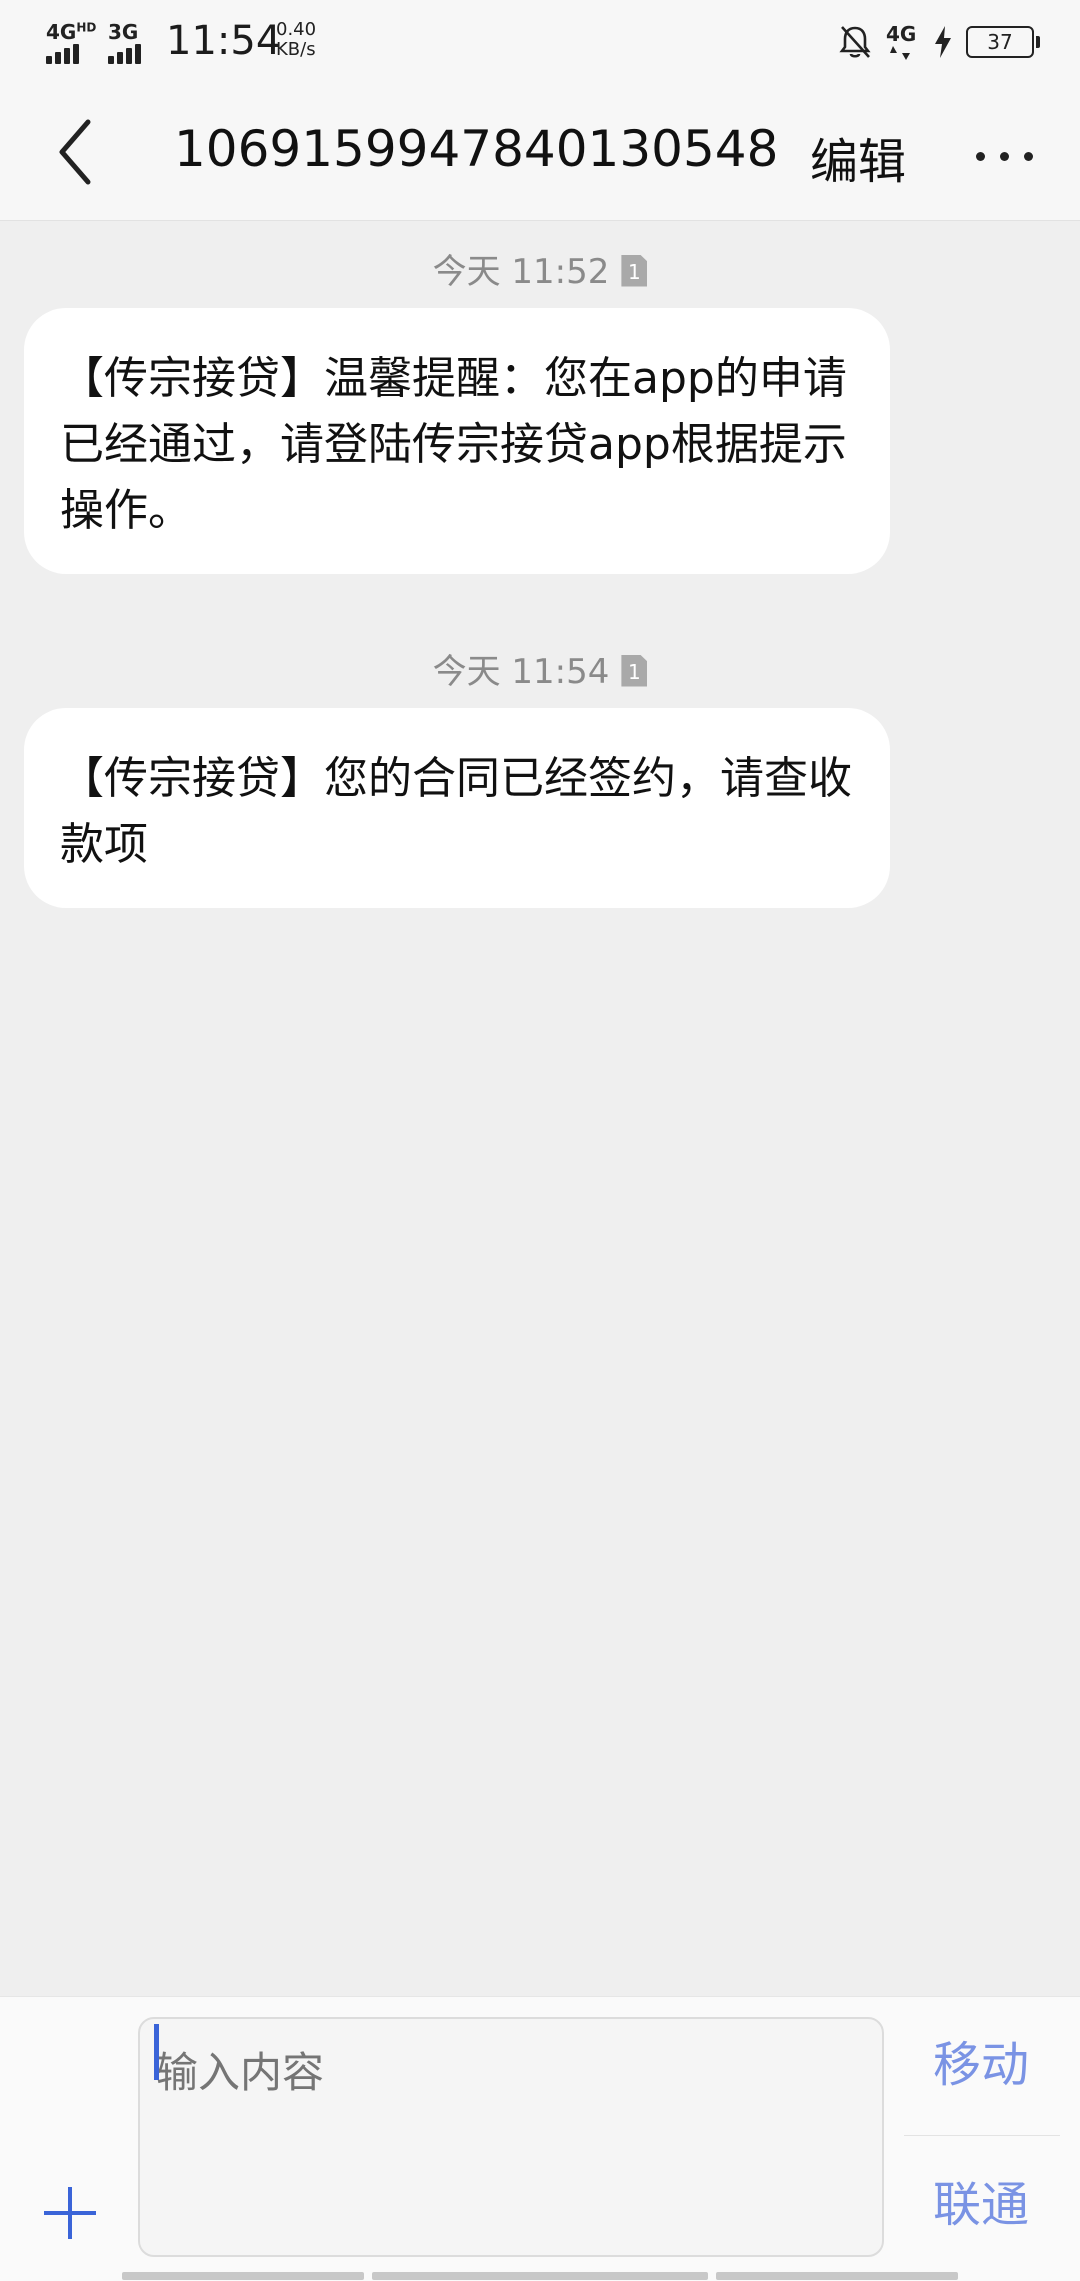  I want to click on bell-off-icon, so click(855, 42).